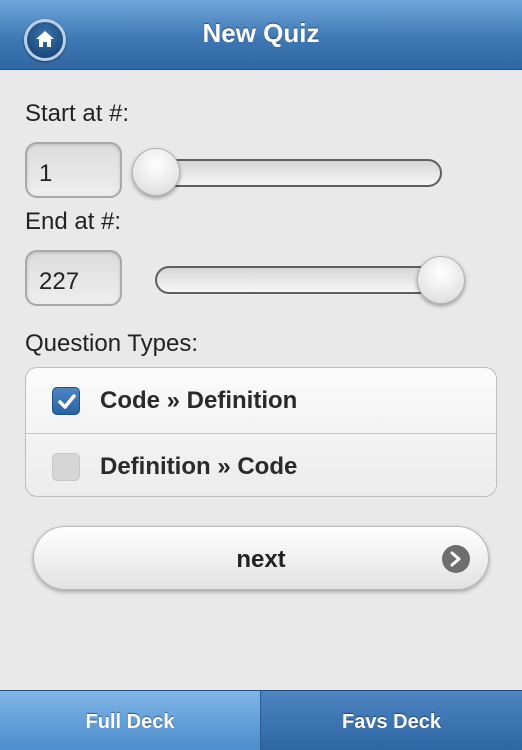  Describe the element at coordinates (73, 221) in the screenshot. I see `end-label: End at #:` at that location.